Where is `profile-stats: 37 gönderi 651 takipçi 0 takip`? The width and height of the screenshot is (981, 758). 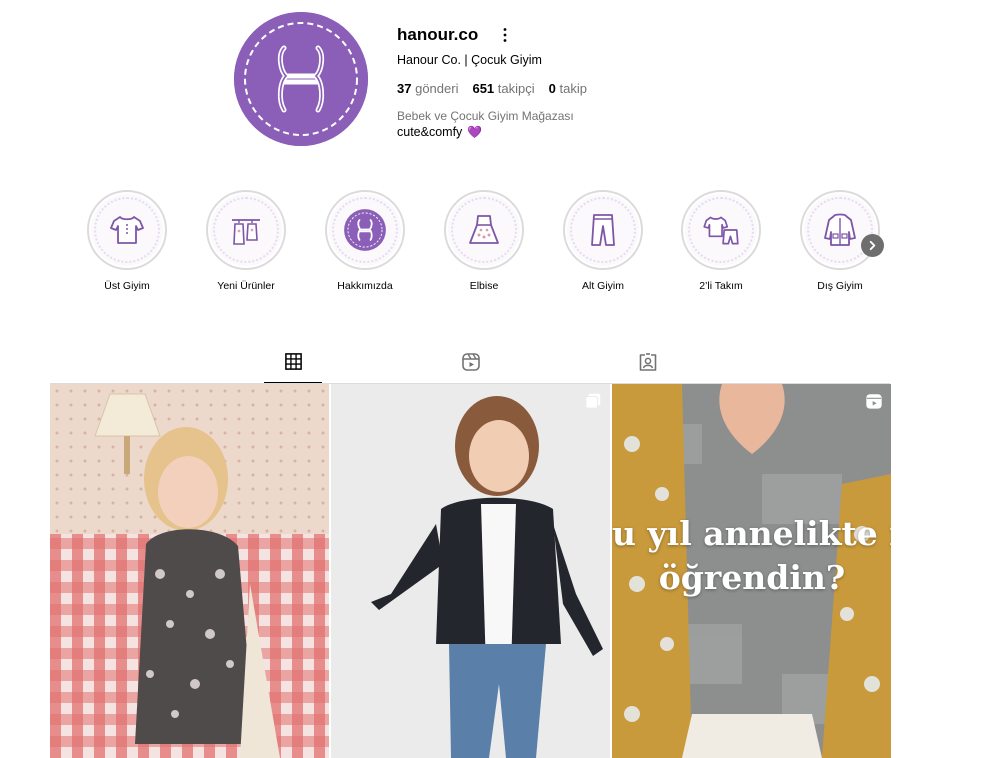
profile-stats: 37 gönderi 651 takipçi 0 takip is located at coordinates (492, 88).